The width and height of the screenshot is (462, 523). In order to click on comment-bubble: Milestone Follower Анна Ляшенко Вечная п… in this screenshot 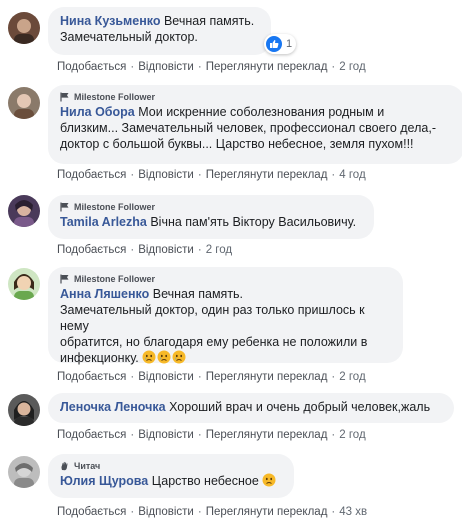, I will do `click(225, 316)`.